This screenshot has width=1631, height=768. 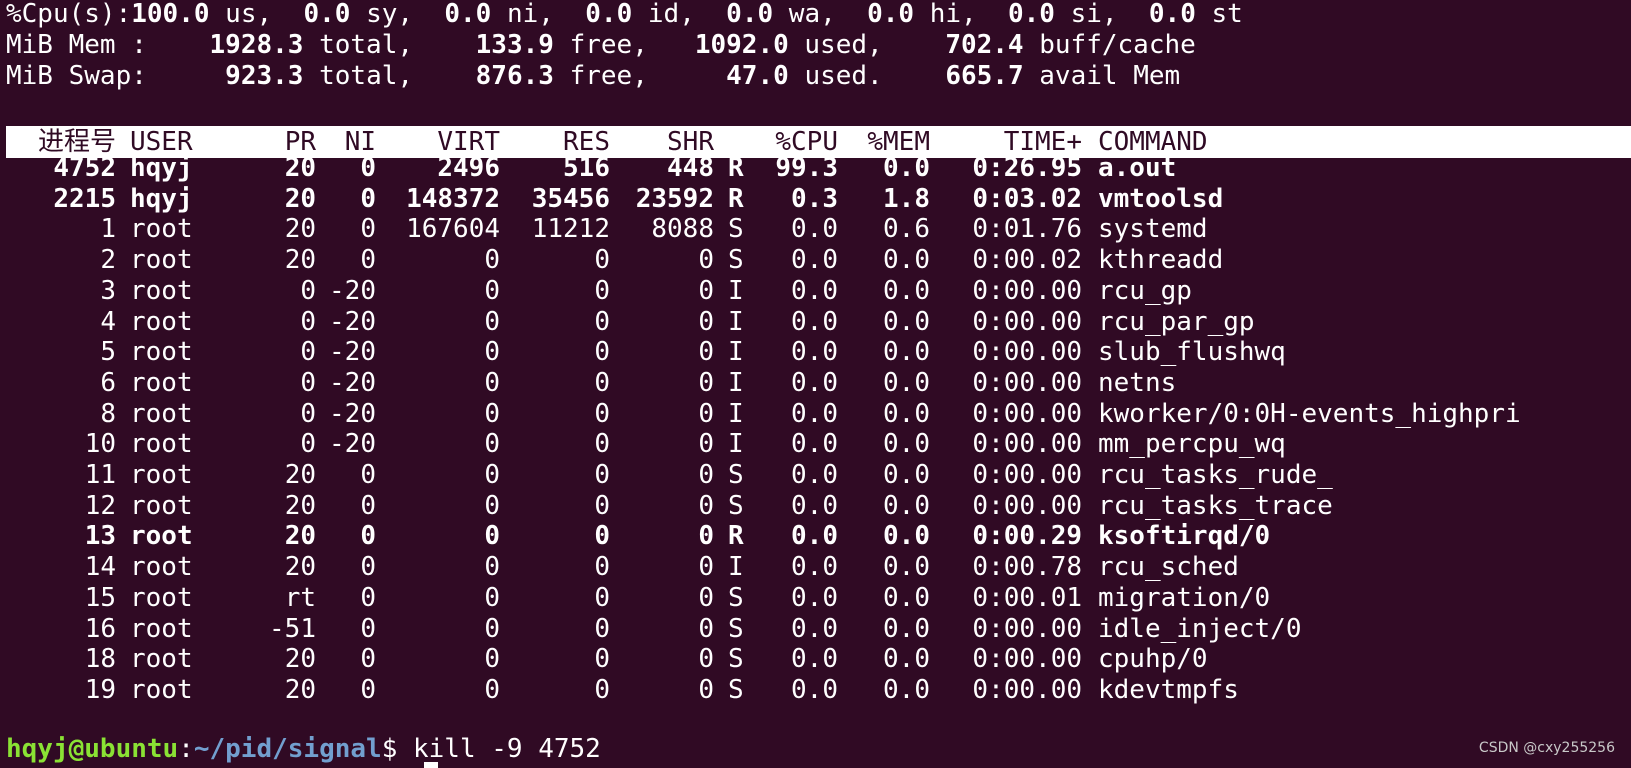 I want to click on process-row: 15 root rt 0 0 0 0 S 0.0 0.0 0:00.01 migration/0, so click(x=815, y=598).